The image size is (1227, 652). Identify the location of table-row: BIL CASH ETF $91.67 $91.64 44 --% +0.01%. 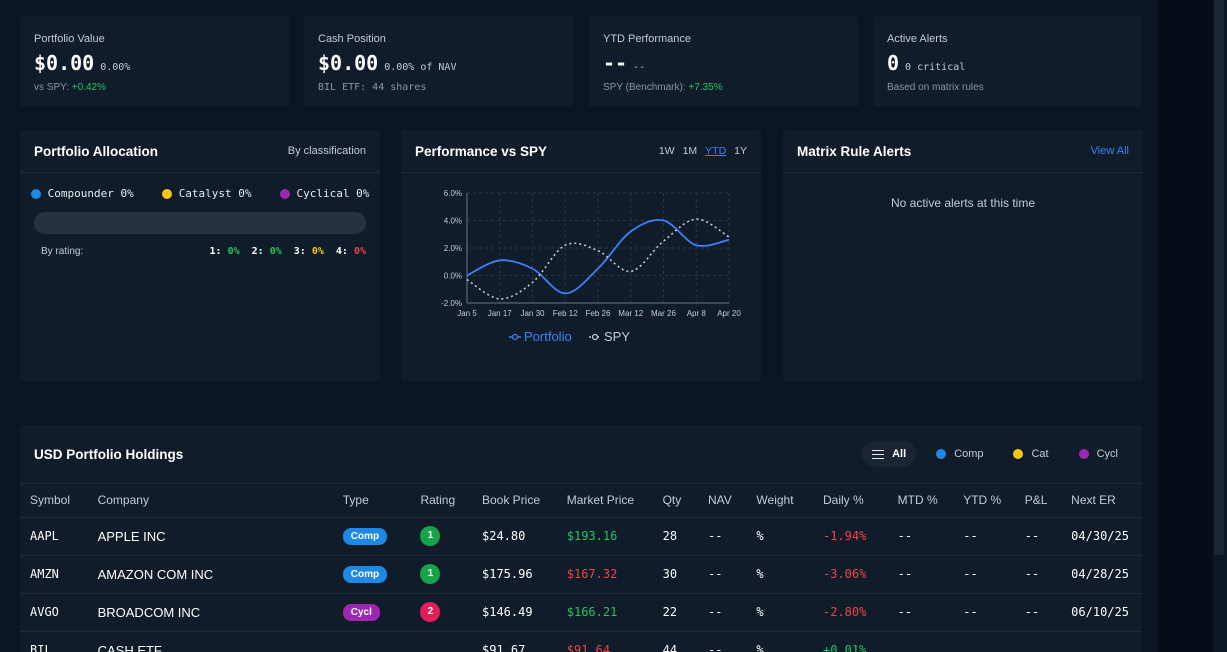
(581, 641).